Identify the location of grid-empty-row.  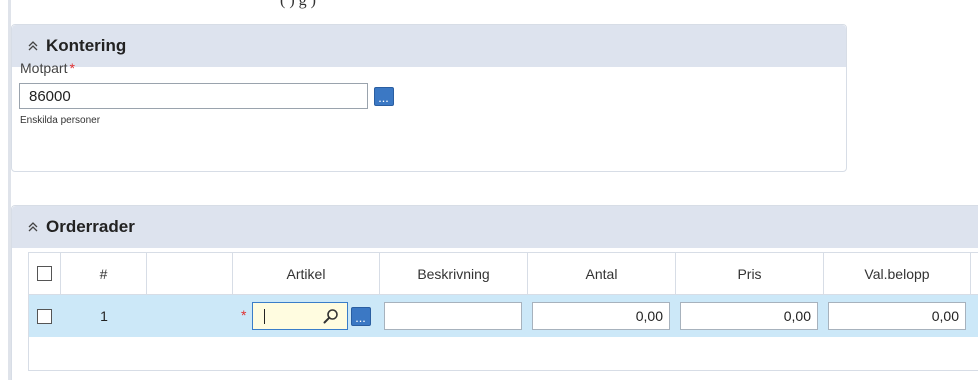
(503, 354).